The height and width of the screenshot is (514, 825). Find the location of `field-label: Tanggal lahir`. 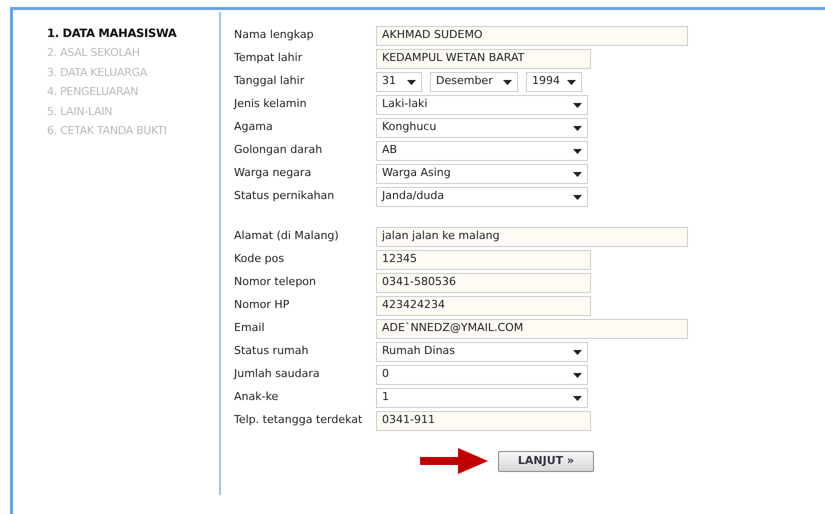

field-label: Tanggal lahir is located at coordinates (270, 81).